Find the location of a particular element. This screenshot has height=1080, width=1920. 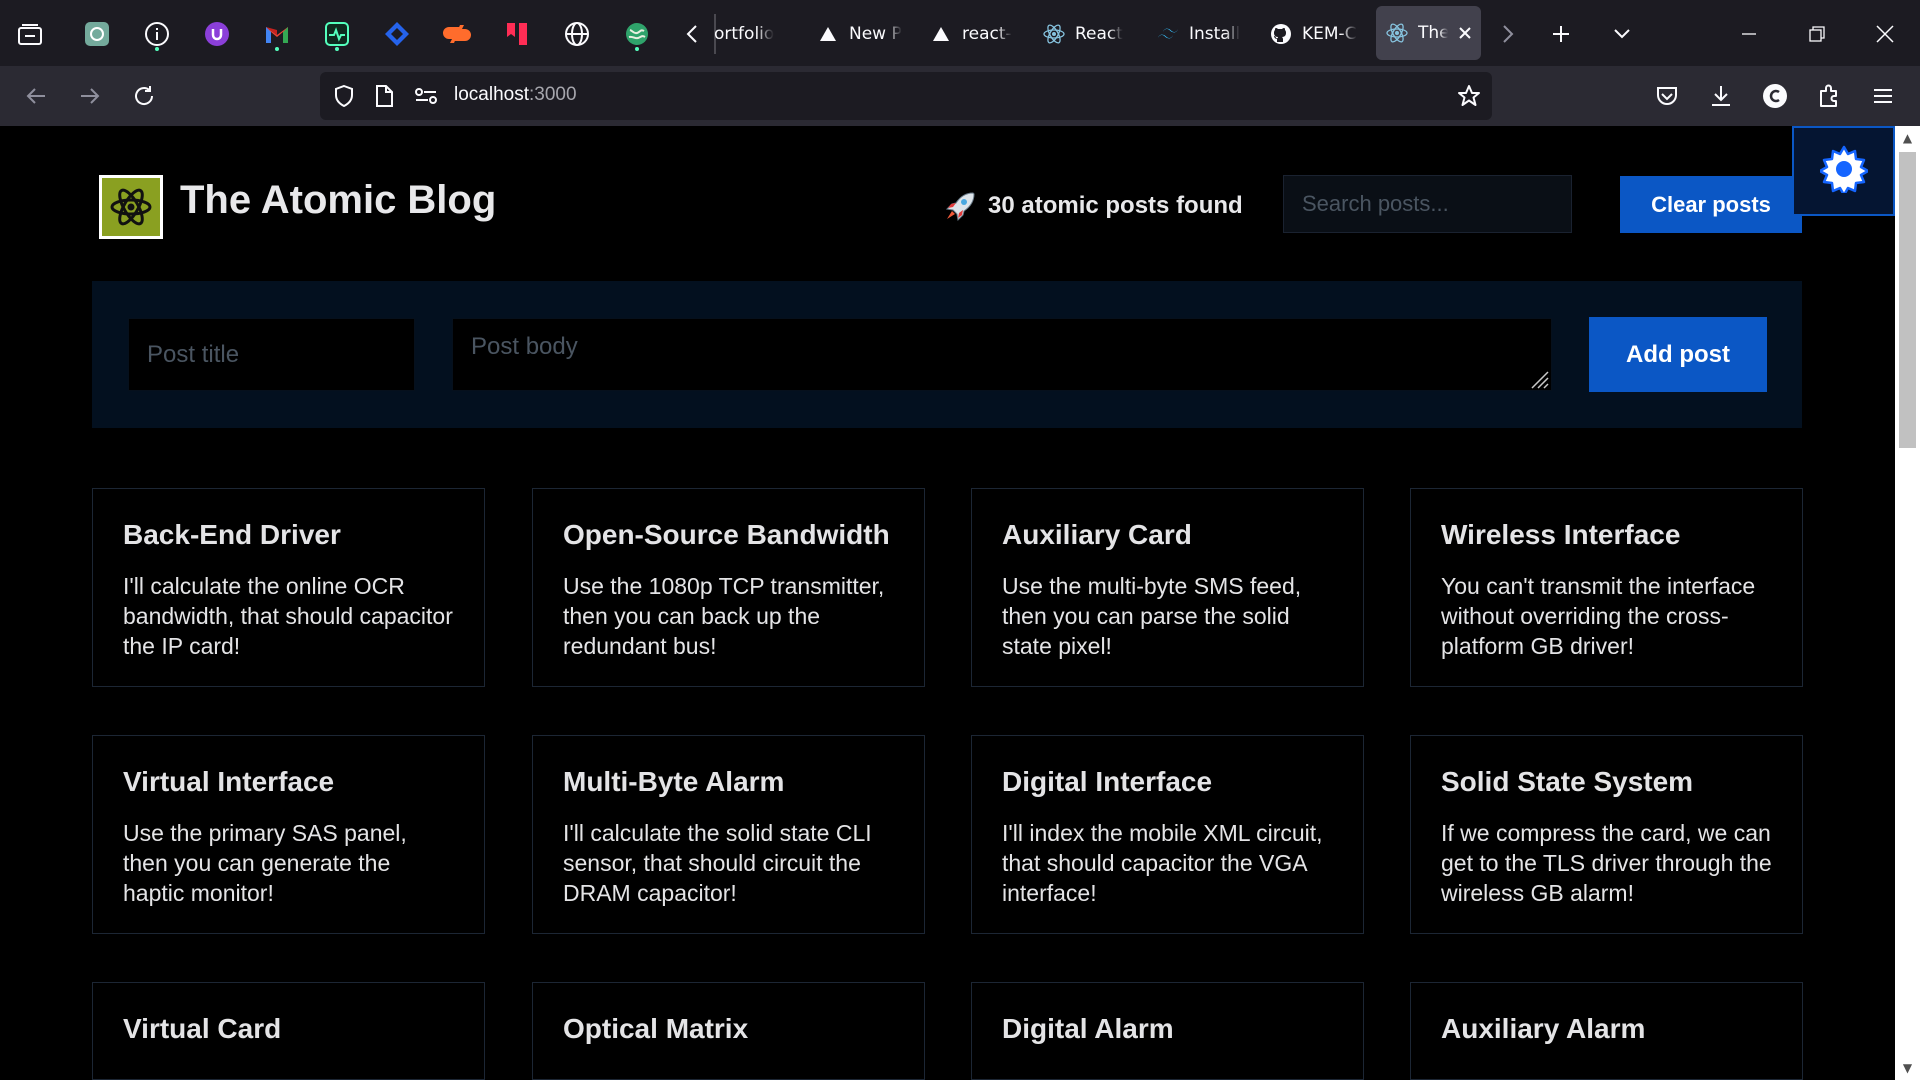

dark-mode-toggle is located at coordinates (1843, 171).